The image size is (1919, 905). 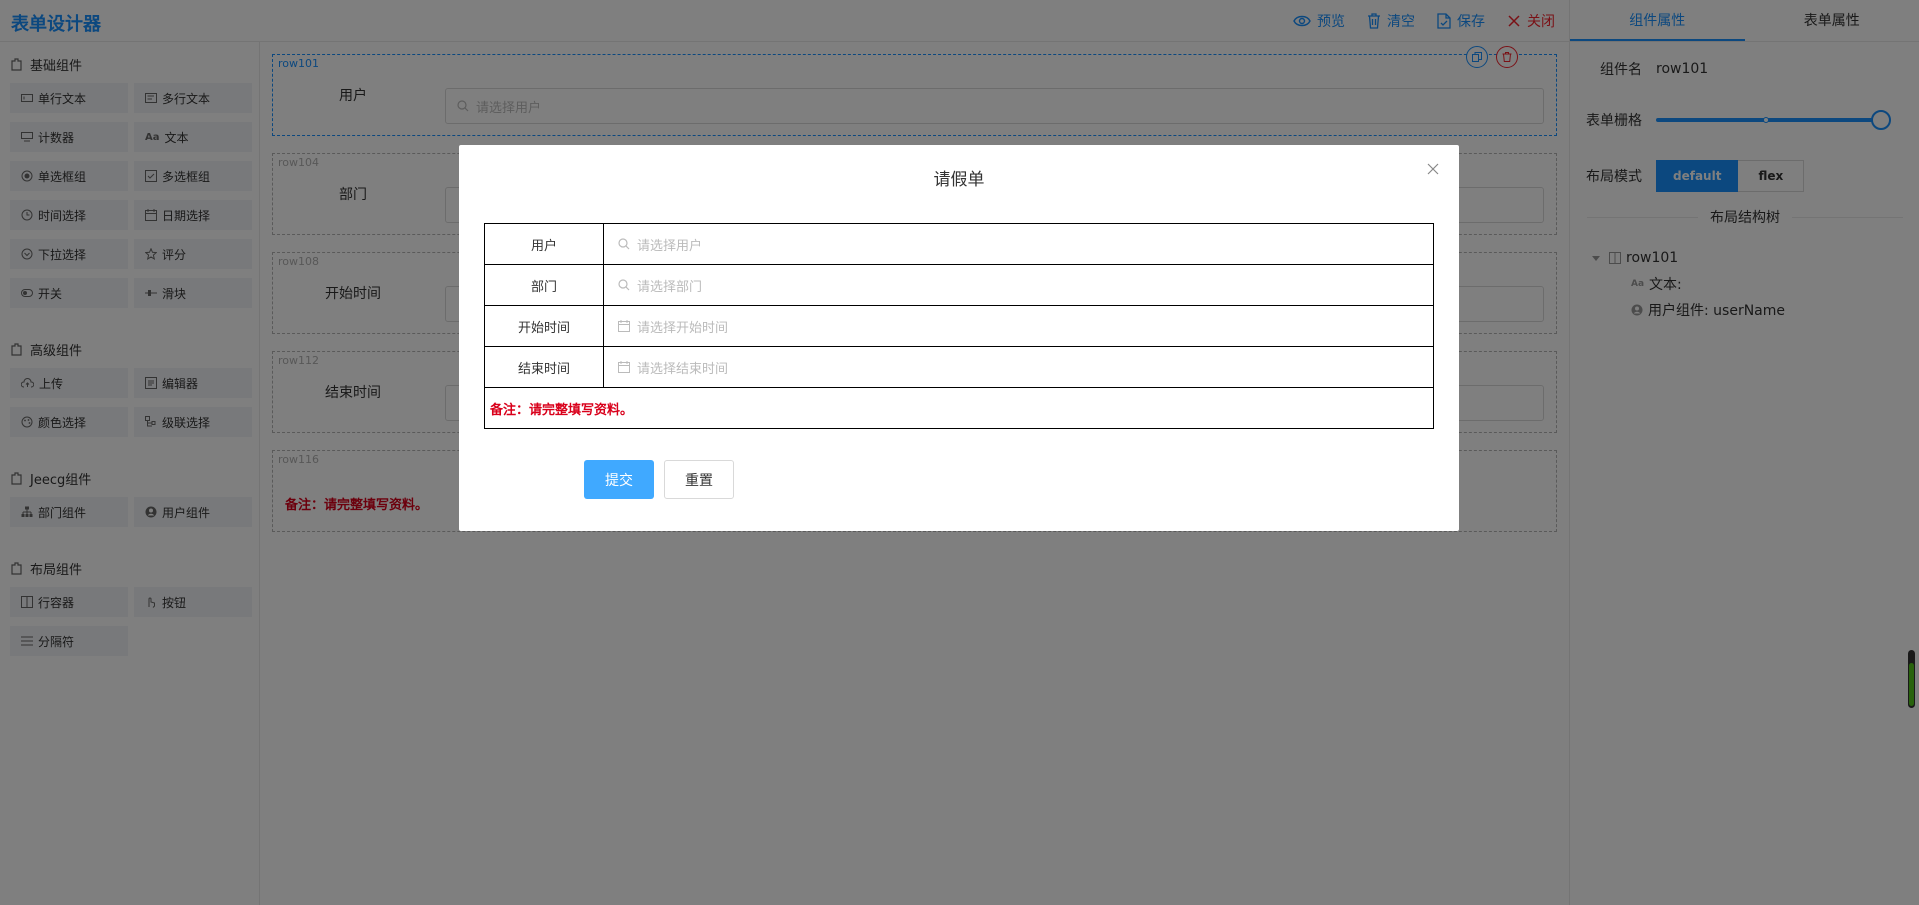 I want to click on end-time-input: 请选择结束时间, so click(x=1018, y=367).